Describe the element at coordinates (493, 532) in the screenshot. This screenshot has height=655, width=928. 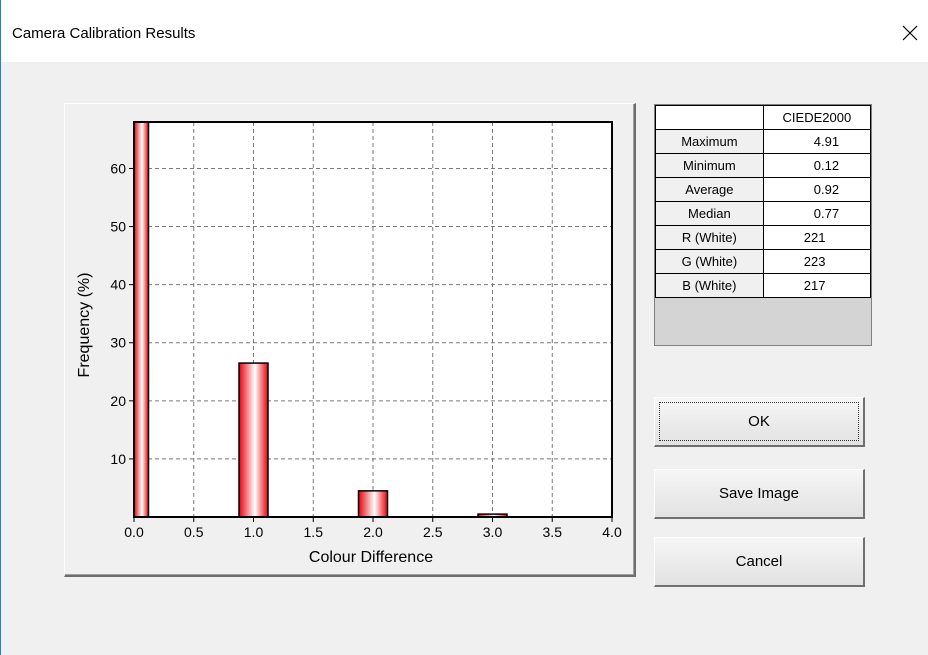
I see `x-tick-label: 3.0` at that location.